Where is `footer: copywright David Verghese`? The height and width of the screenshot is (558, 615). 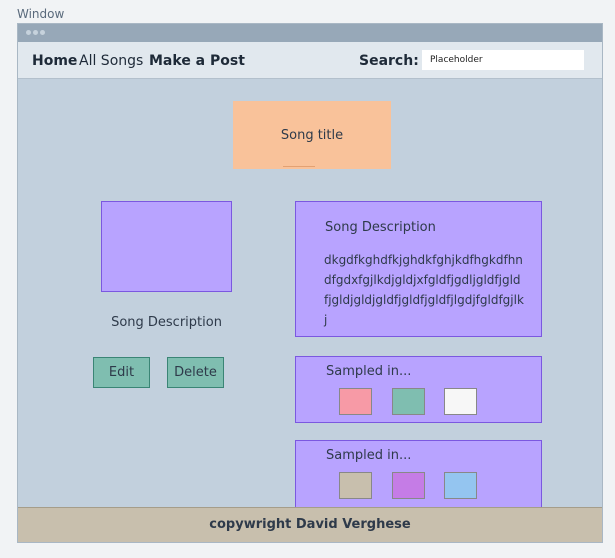 footer: copywright David Verghese is located at coordinates (310, 524).